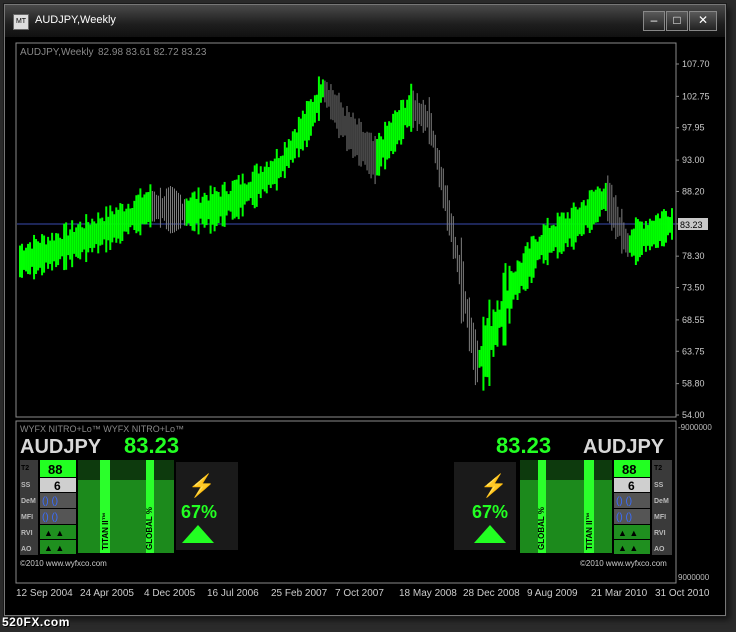  I want to click on y-tick-label: 107.70, so click(696, 64).